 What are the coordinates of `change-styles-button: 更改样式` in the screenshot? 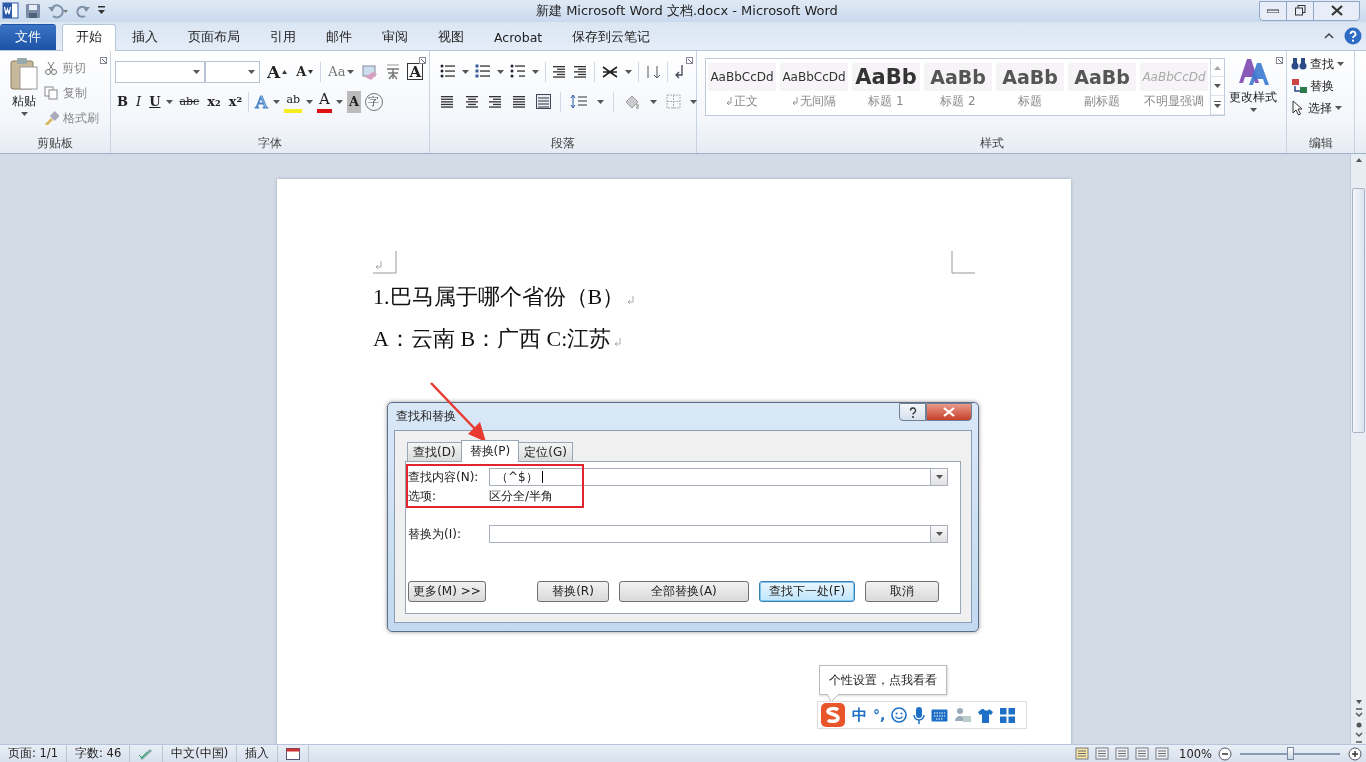 It's located at (1253, 94).